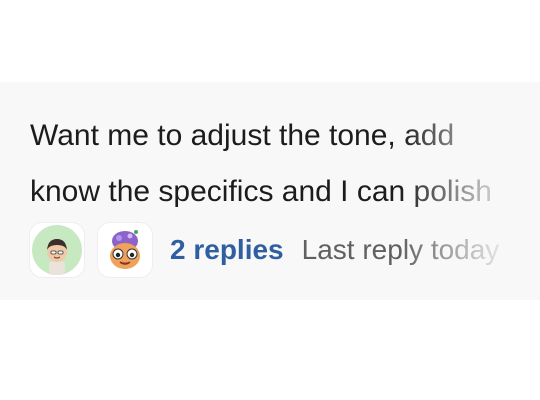 The image size is (540, 400). What do you see at coordinates (400, 249) in the screenshot?
I see `last-reply-timestamp: Last reply today` at bounding box center [400, 249].